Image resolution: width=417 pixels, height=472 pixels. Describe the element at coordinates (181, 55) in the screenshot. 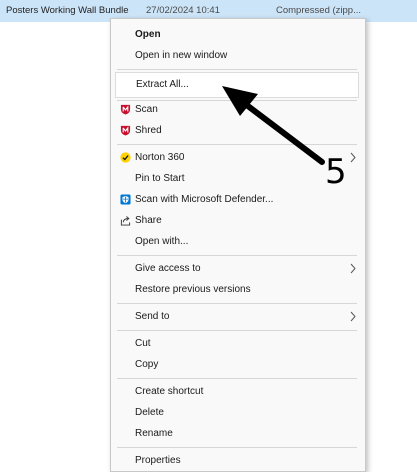

I see `menu-item-label: Open in new window` at that location.